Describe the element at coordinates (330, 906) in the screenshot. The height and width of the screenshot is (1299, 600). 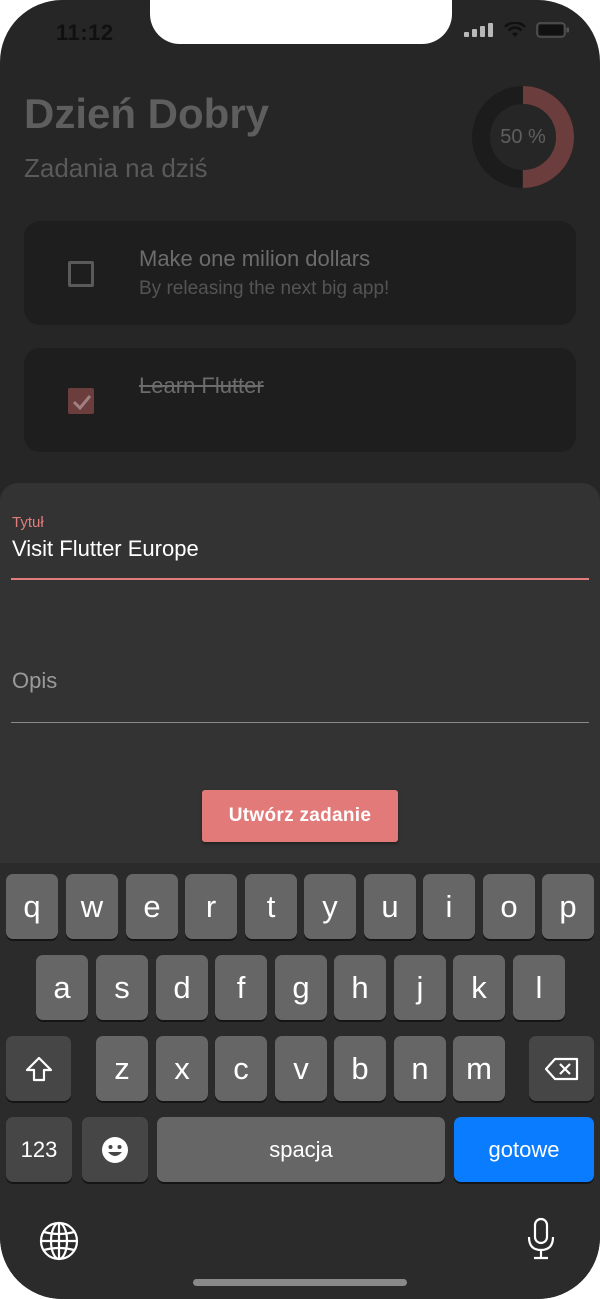
I see `key-y: y` at that location.